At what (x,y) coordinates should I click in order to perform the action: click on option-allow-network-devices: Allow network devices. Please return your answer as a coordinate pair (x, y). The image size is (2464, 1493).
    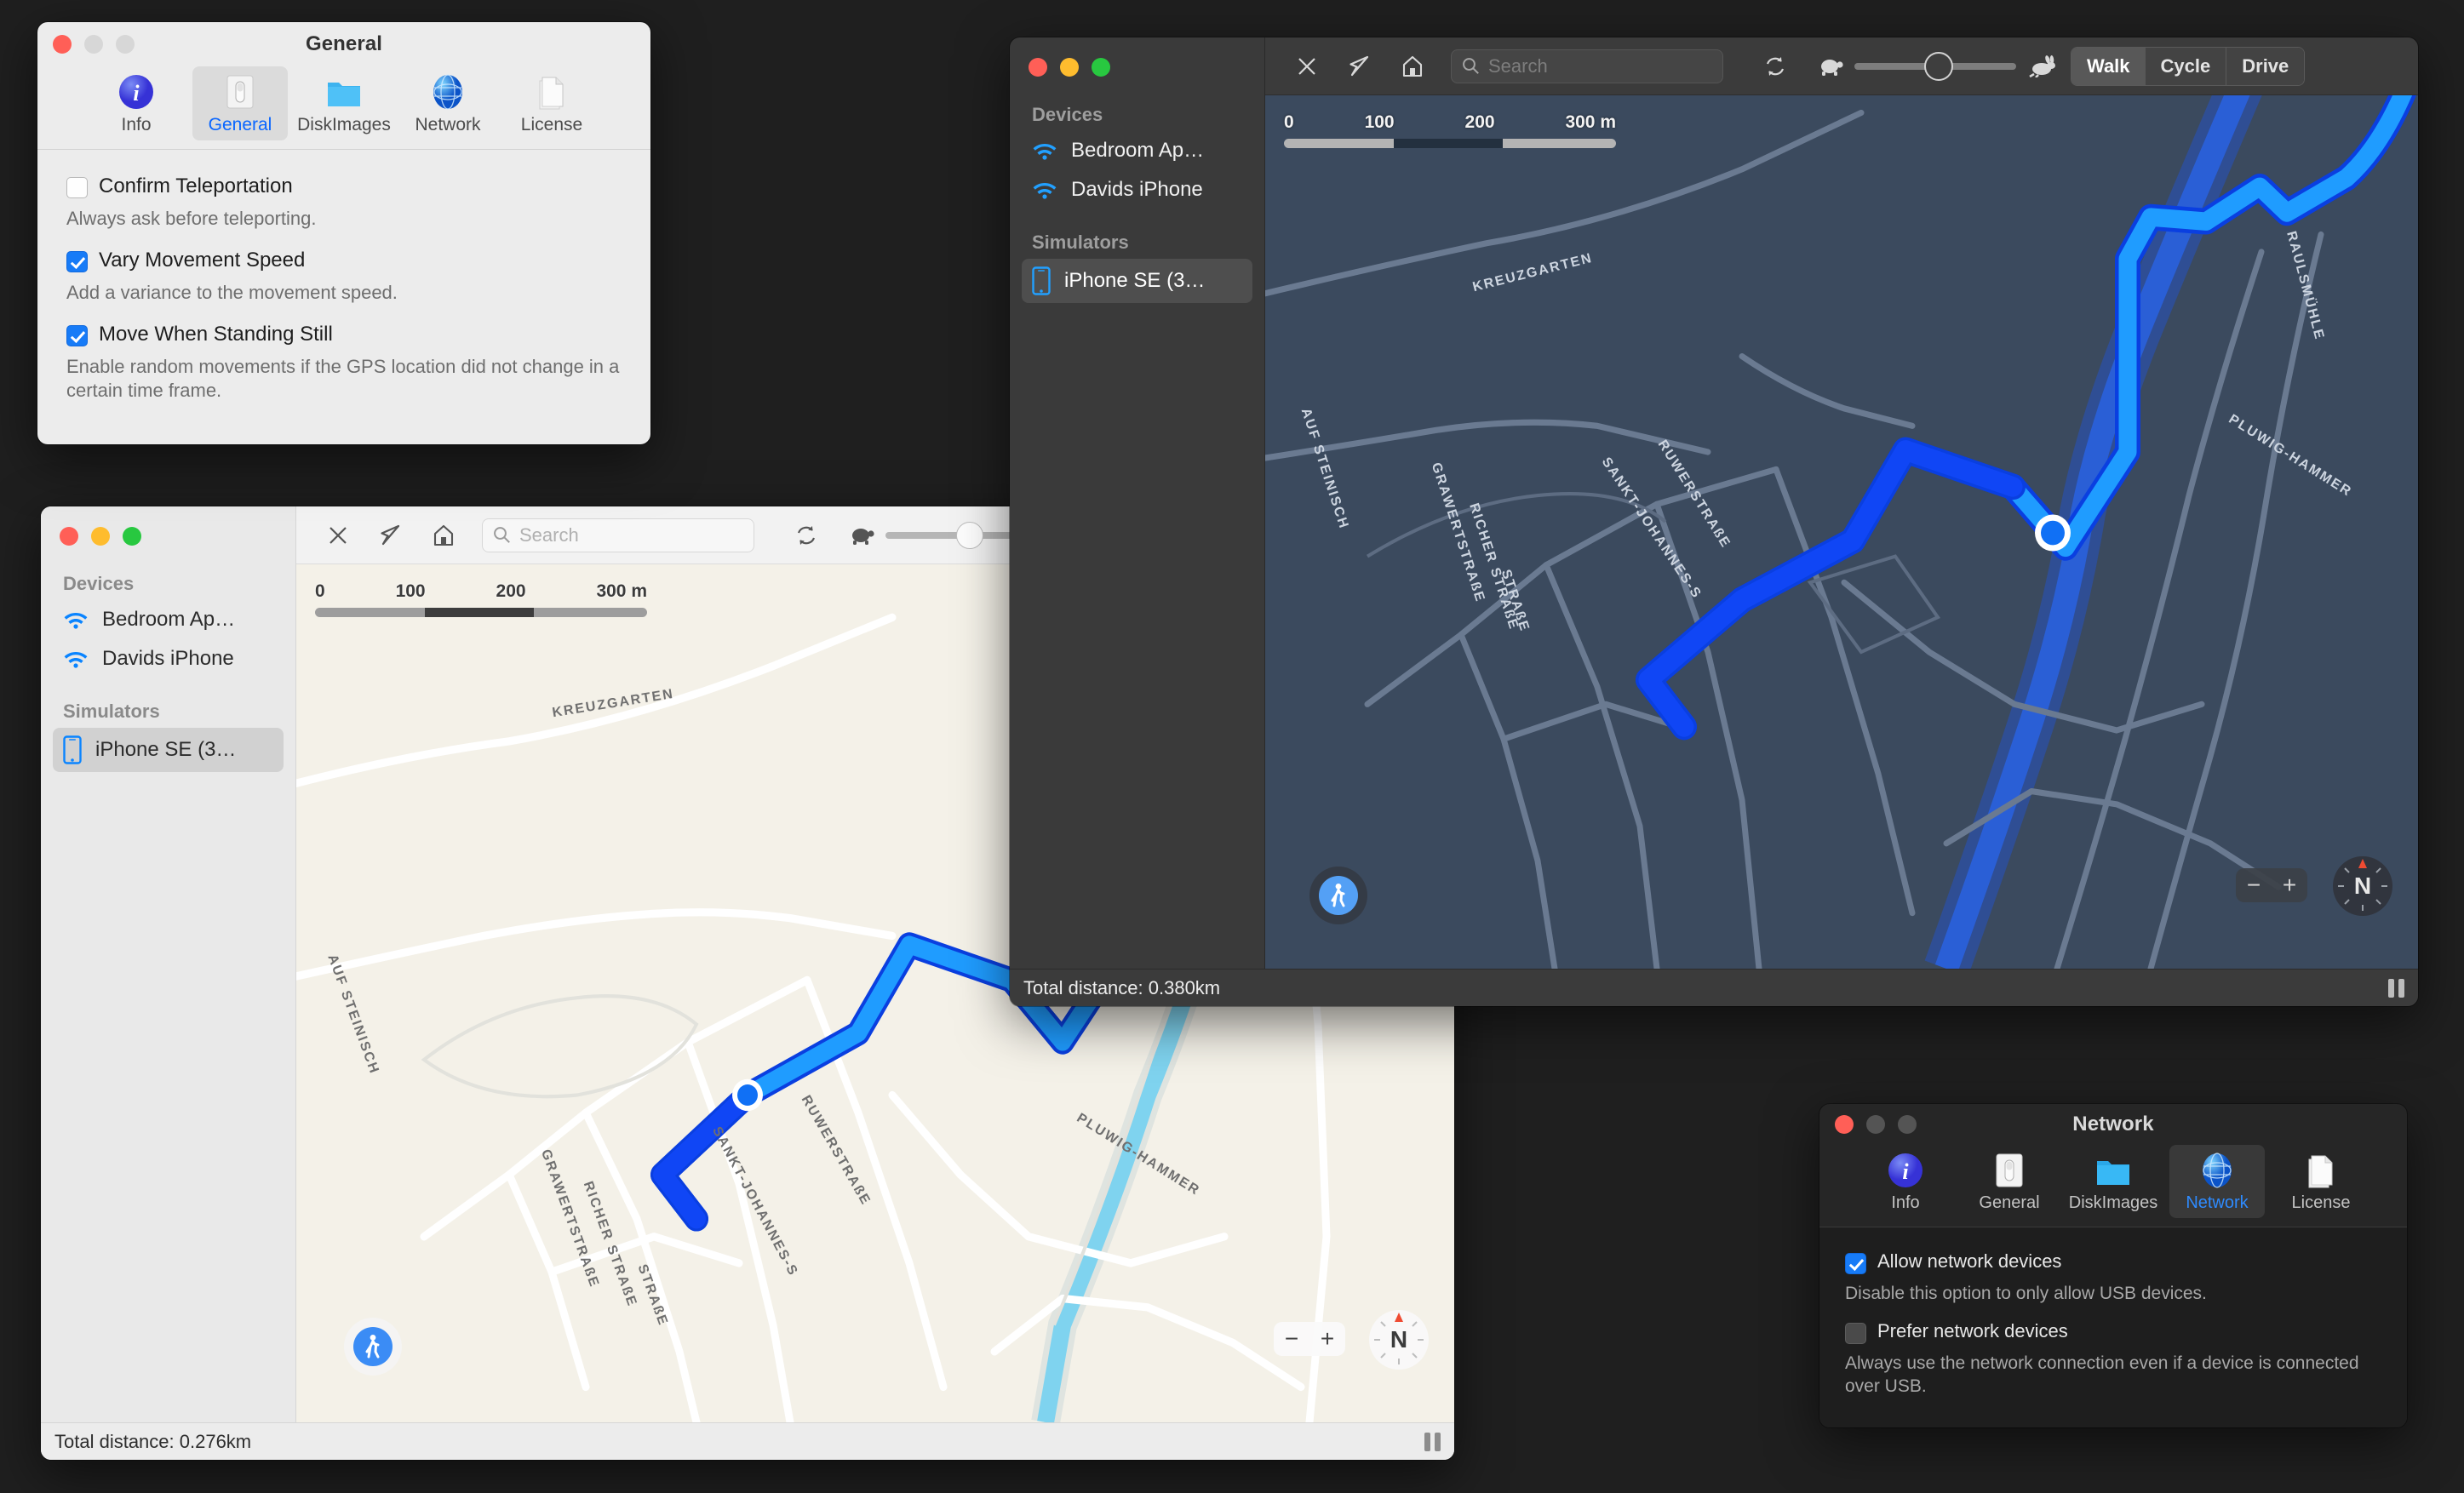
    Looking at the image, I should click on (2113, 1262).